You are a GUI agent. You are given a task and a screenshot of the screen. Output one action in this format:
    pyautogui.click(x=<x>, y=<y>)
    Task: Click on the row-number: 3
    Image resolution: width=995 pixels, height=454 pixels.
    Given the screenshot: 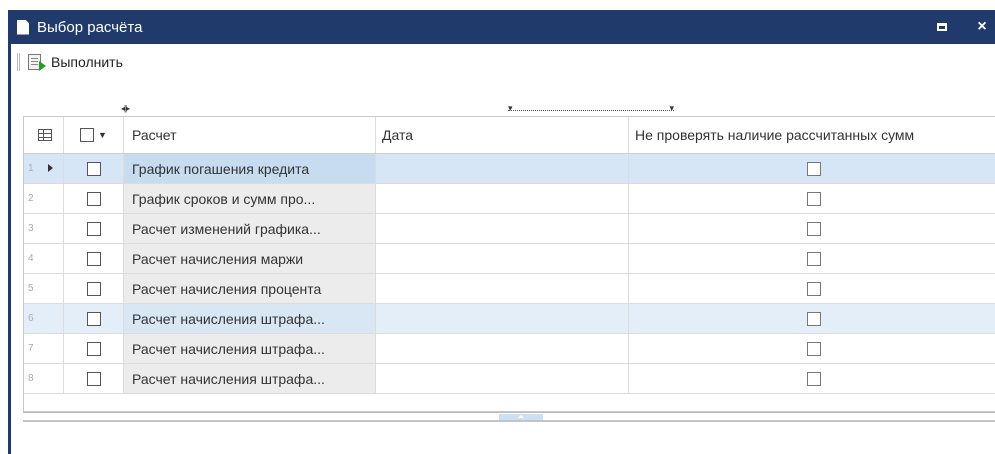 What is the action you would take?
    pyautogui.click(x=44, y=228)
    